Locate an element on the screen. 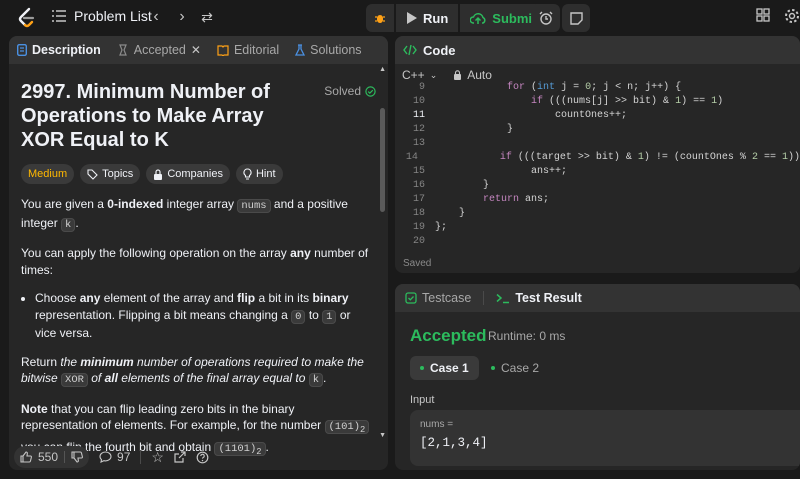 The image size is (800, 479). checkbox-icon is located at coordinates (411, 298).